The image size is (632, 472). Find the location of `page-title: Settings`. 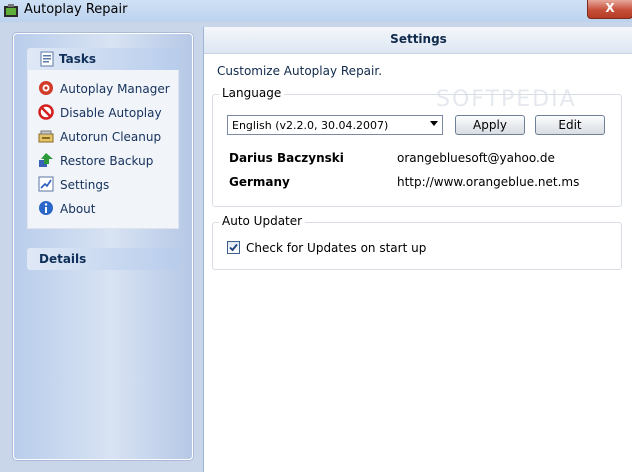

page-title: Settings is located at coordinates (418, 39).